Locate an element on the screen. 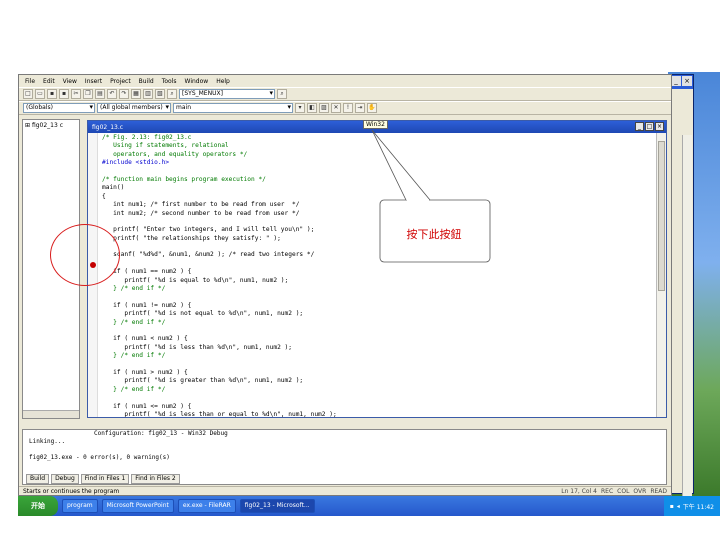  expand-icon: ⊞ is located at coordinates (28, 125).